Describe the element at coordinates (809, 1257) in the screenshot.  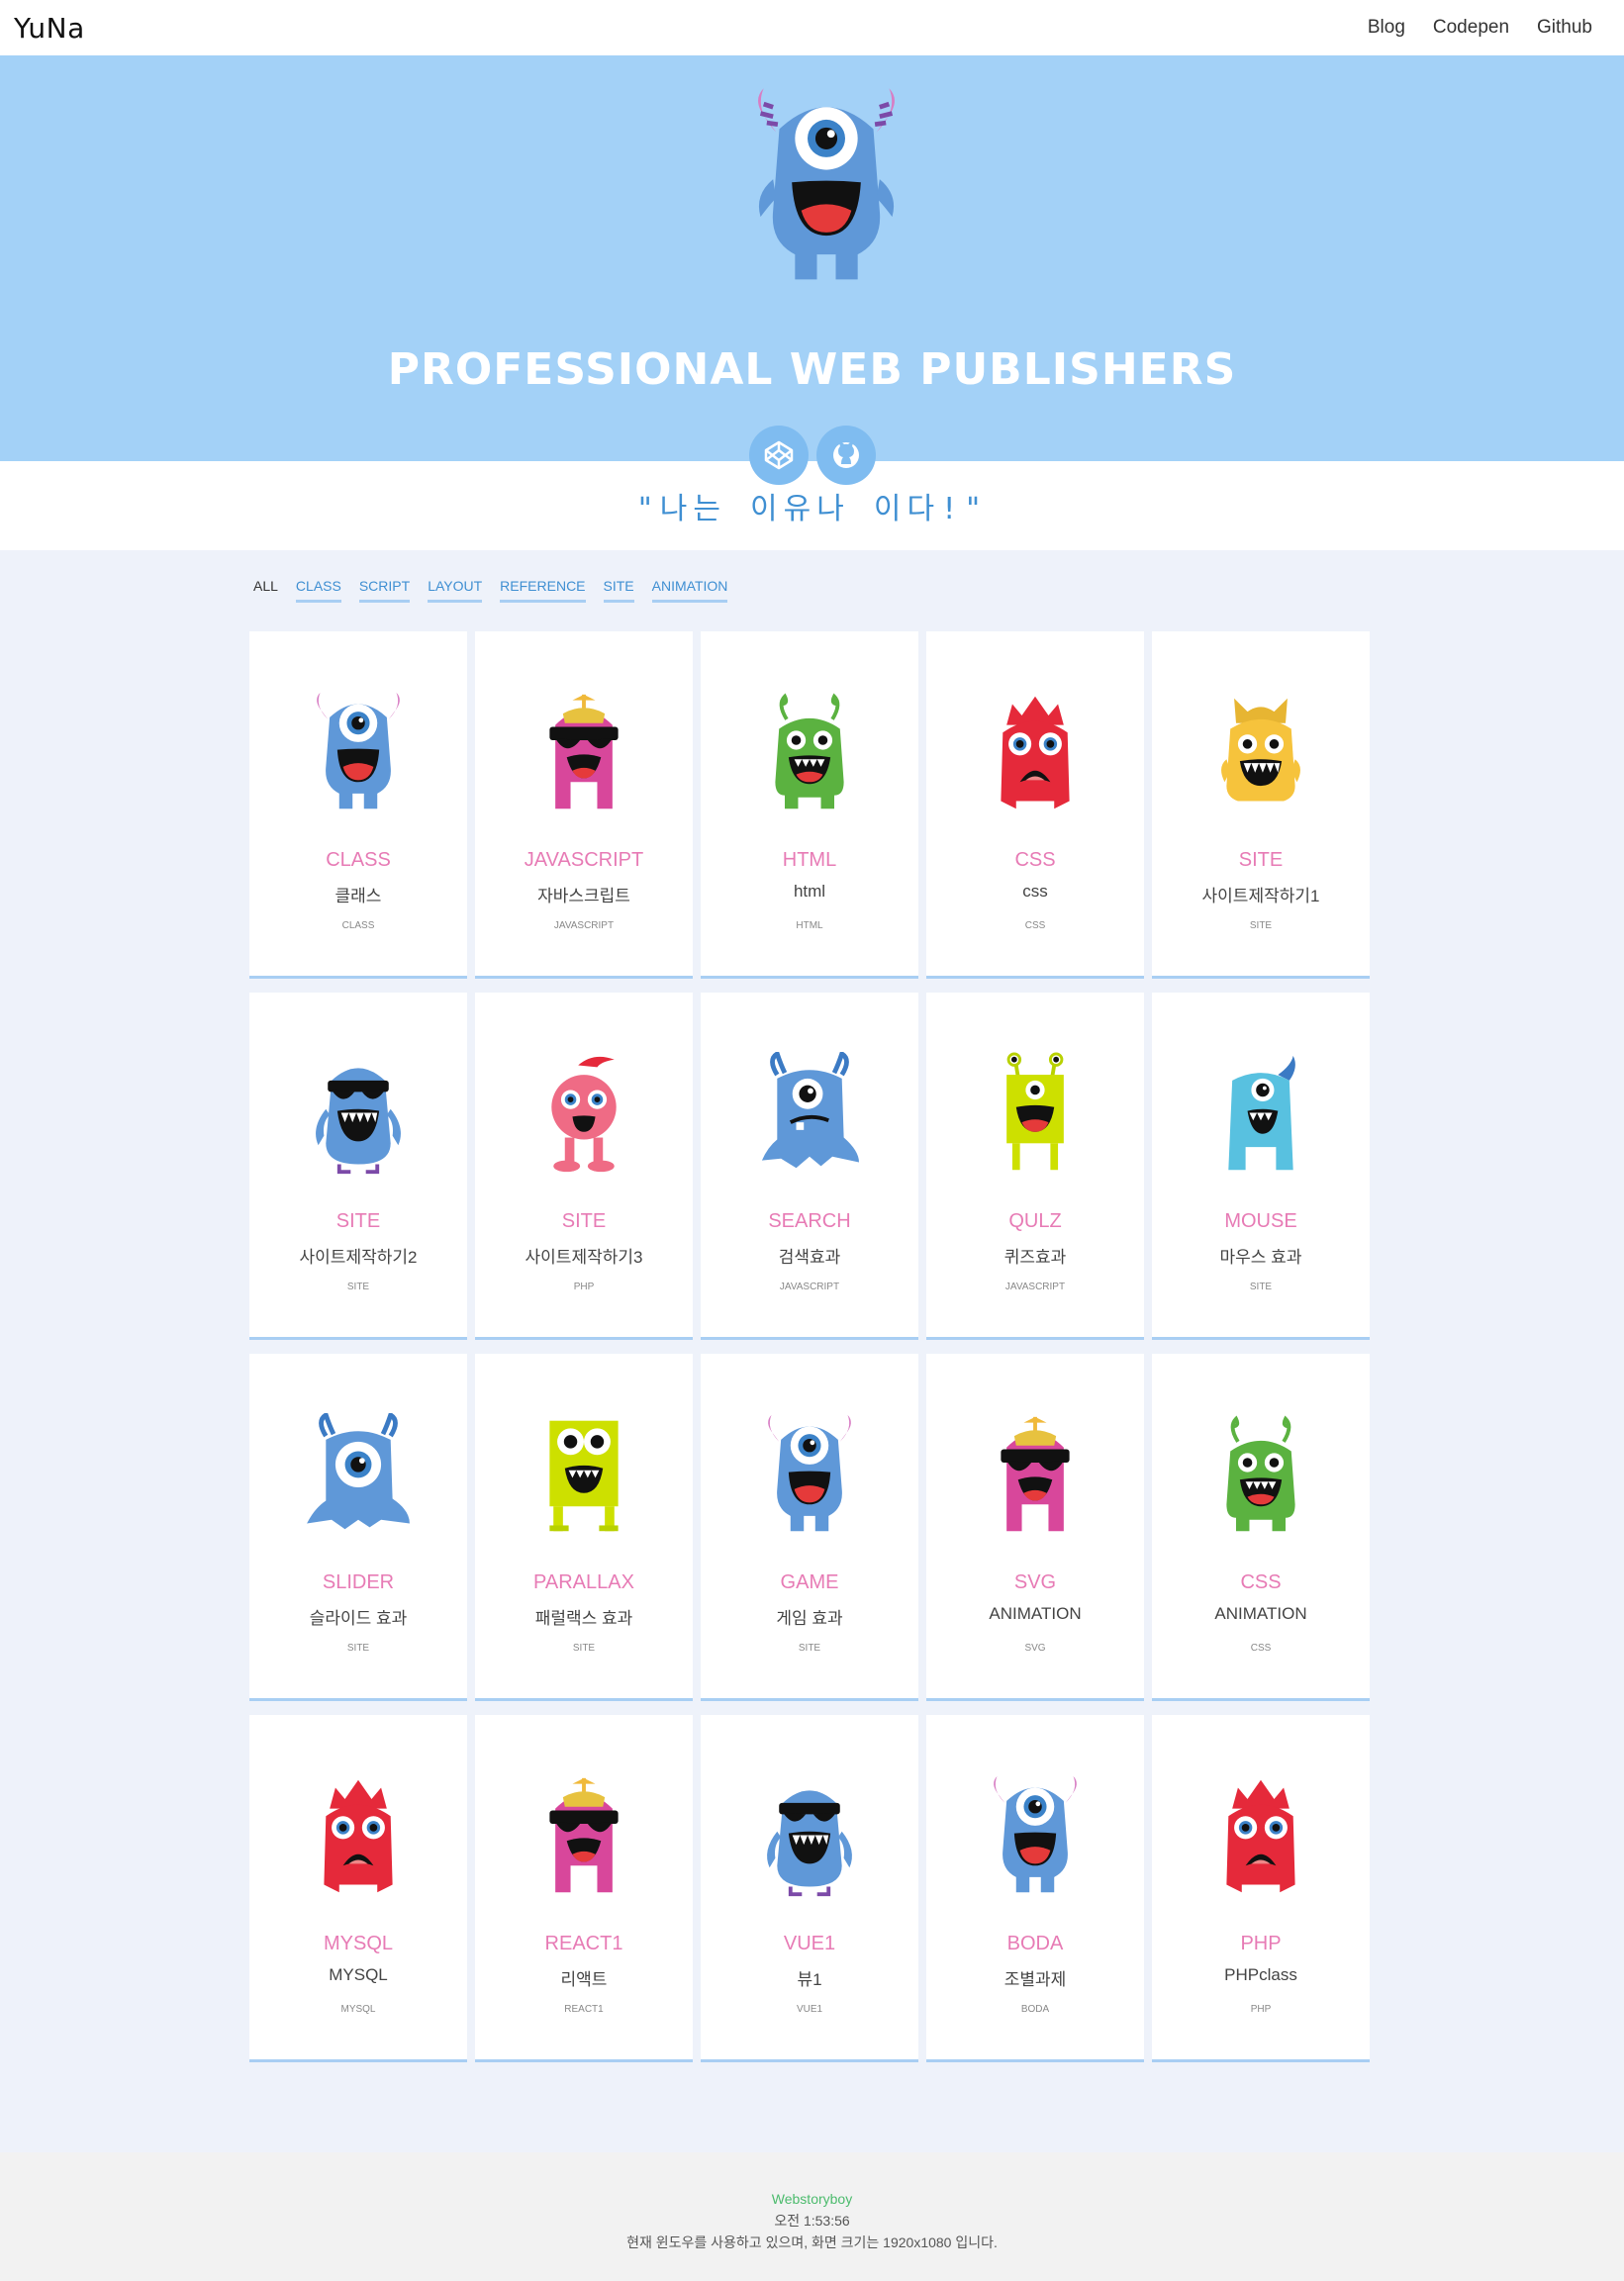
I see `card-subtitle: 검색효과` at that location.